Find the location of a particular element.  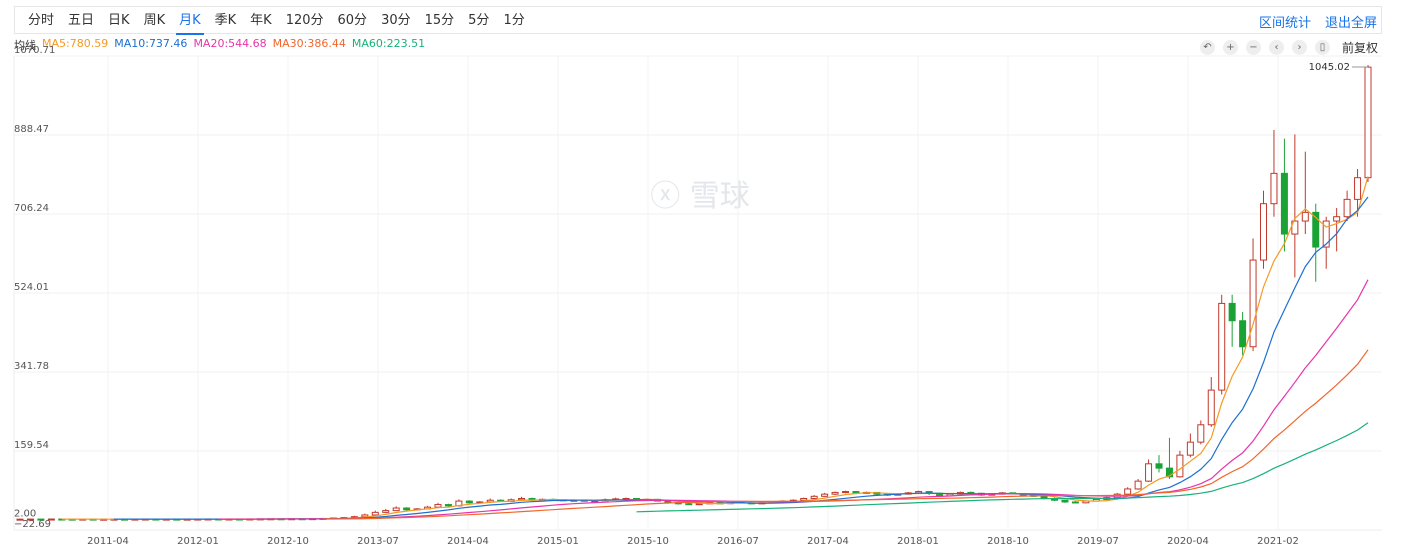

x-tick-label: 2012-10 is located at coordinates (288, 541).